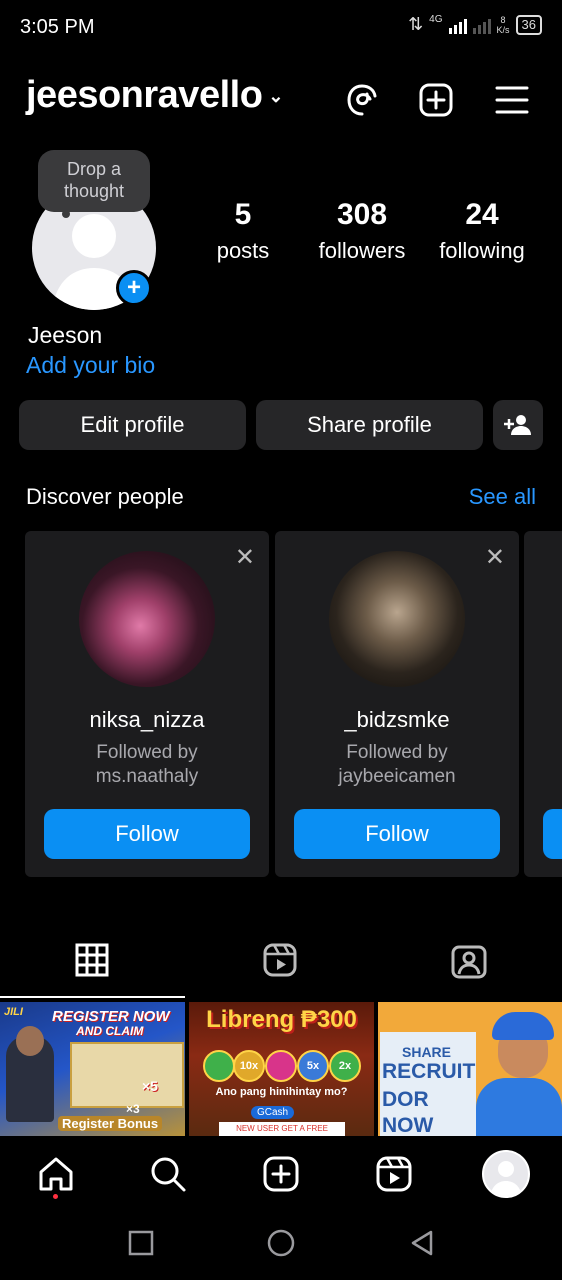 The image size is (562, 1280). Describe the element at coordinates (397, 720) in the screenshot. I see `suggestion-username: _bidzsmke` at that location.